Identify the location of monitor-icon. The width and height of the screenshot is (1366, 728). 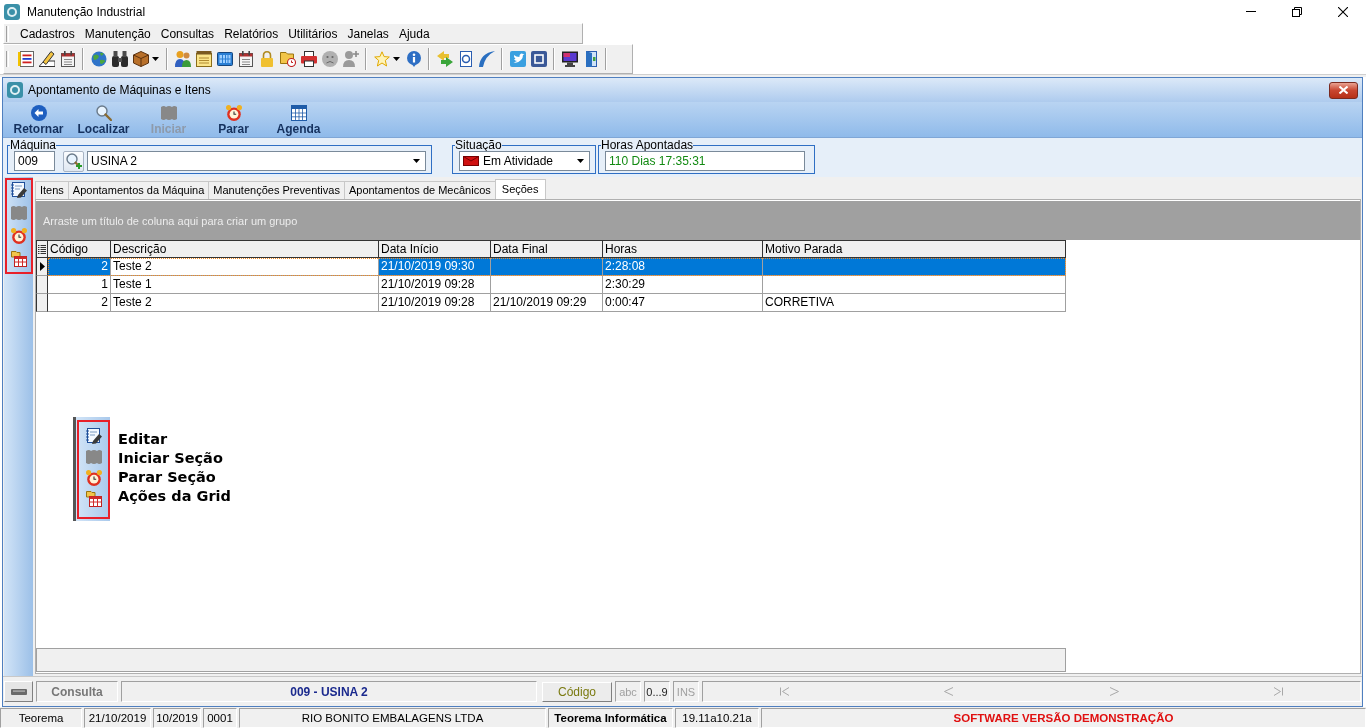
(569, 59).